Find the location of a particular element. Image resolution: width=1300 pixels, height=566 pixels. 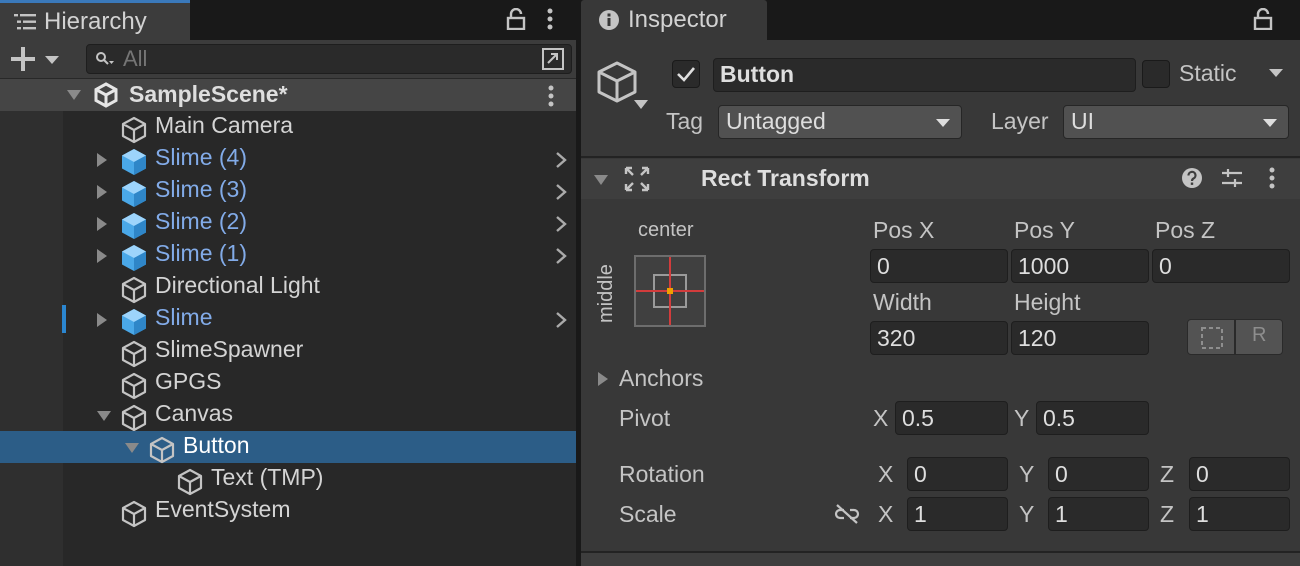

hierarchy-item: GPGS is located at coordinates (288, 383).